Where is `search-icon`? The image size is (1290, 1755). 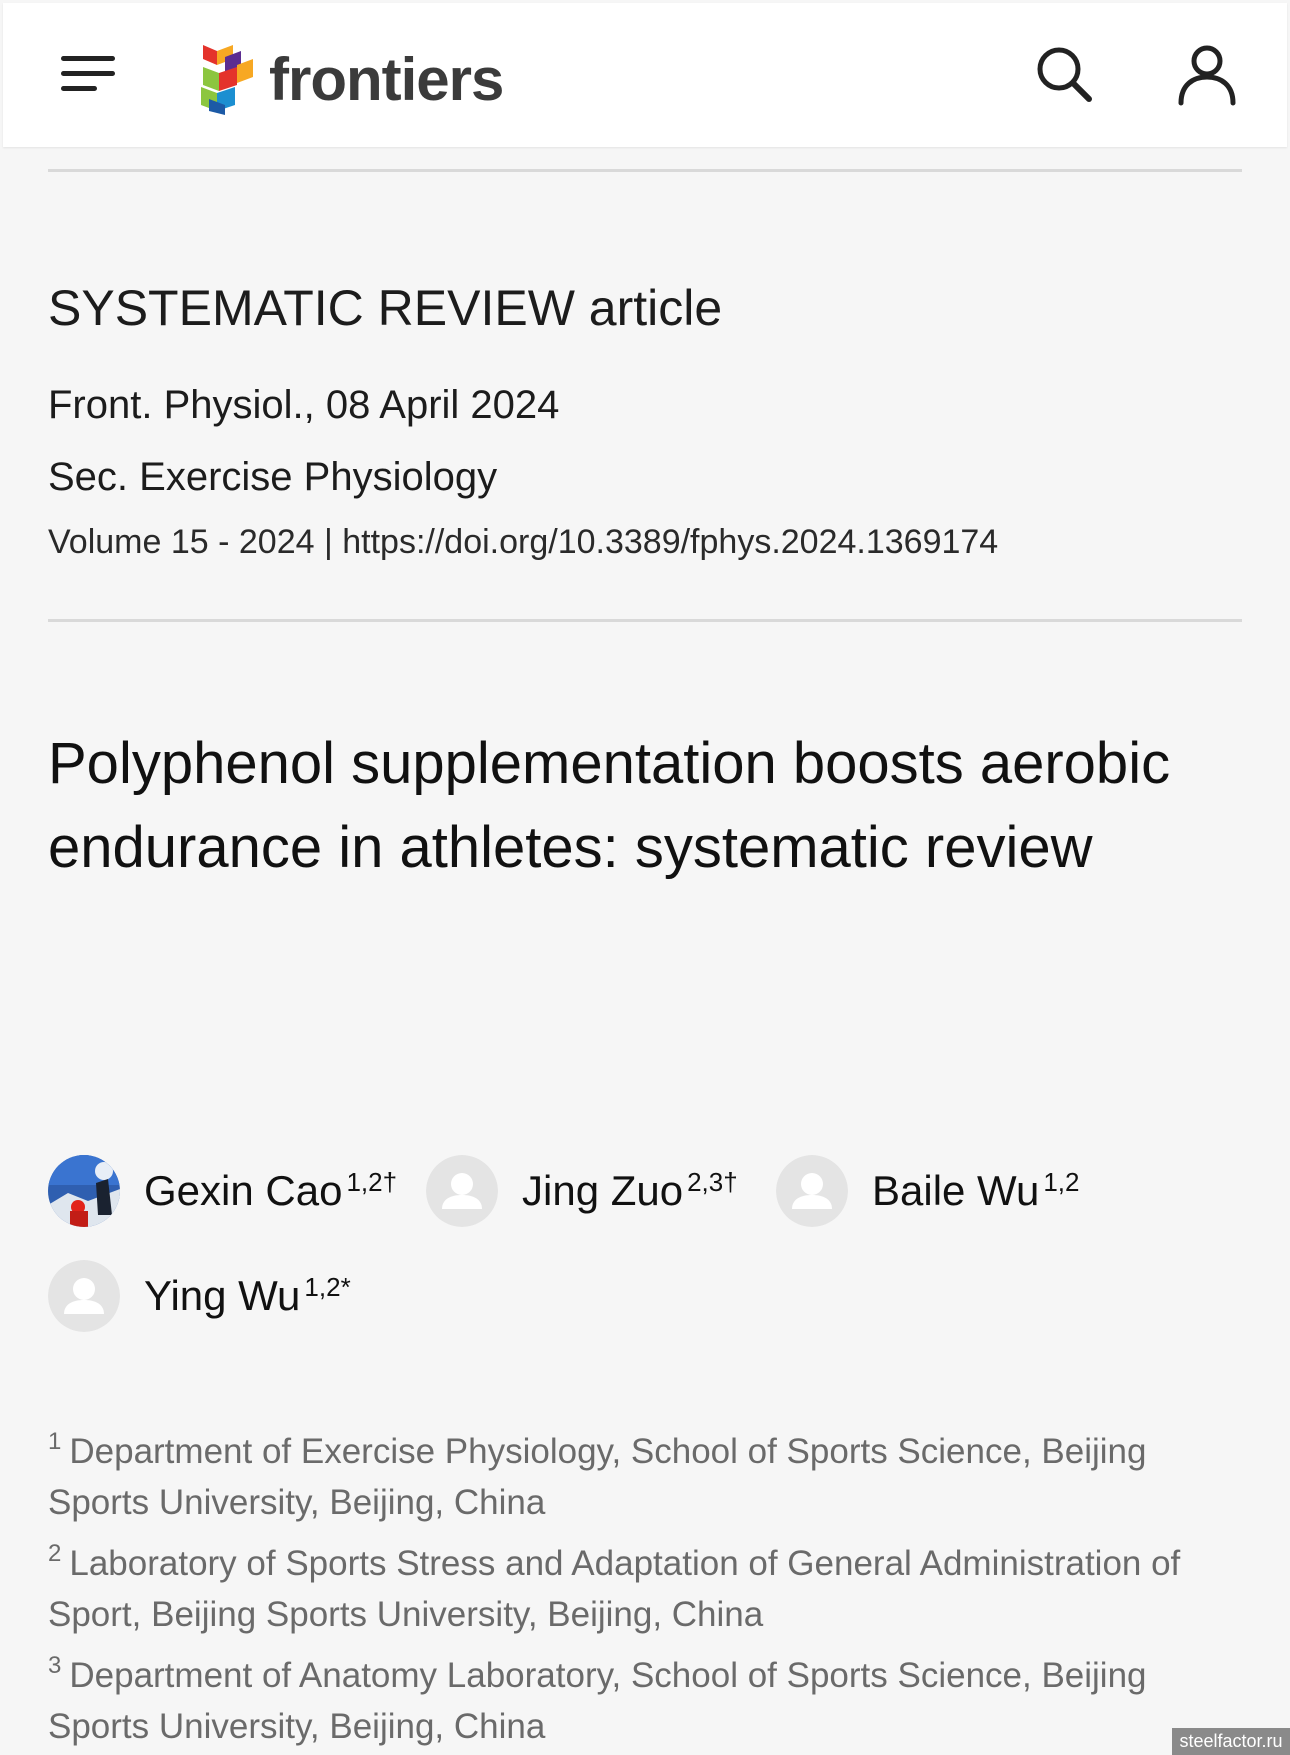 search-icon is located at coordinates (1065, 75).